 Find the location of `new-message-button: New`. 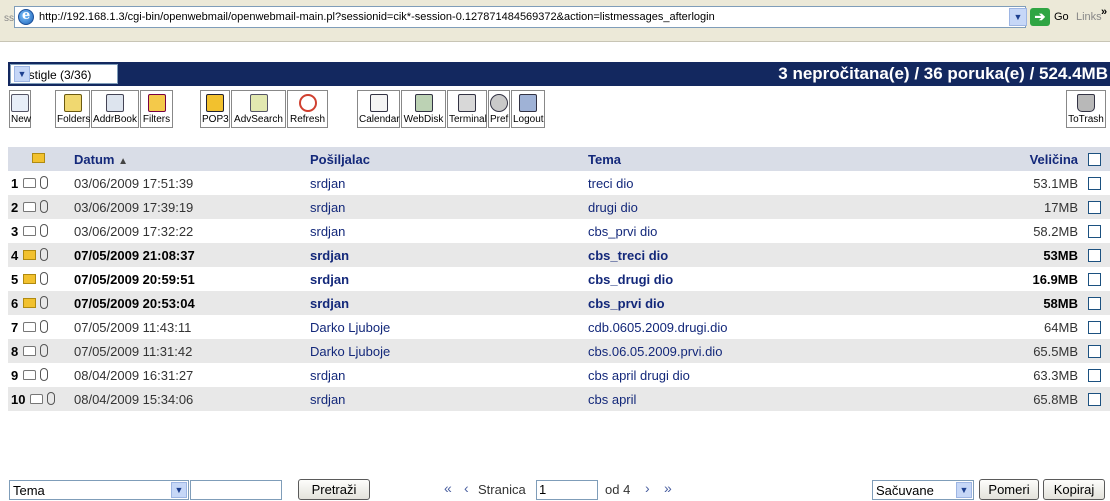

new-message-button: New is located at coordinates (20, 109).